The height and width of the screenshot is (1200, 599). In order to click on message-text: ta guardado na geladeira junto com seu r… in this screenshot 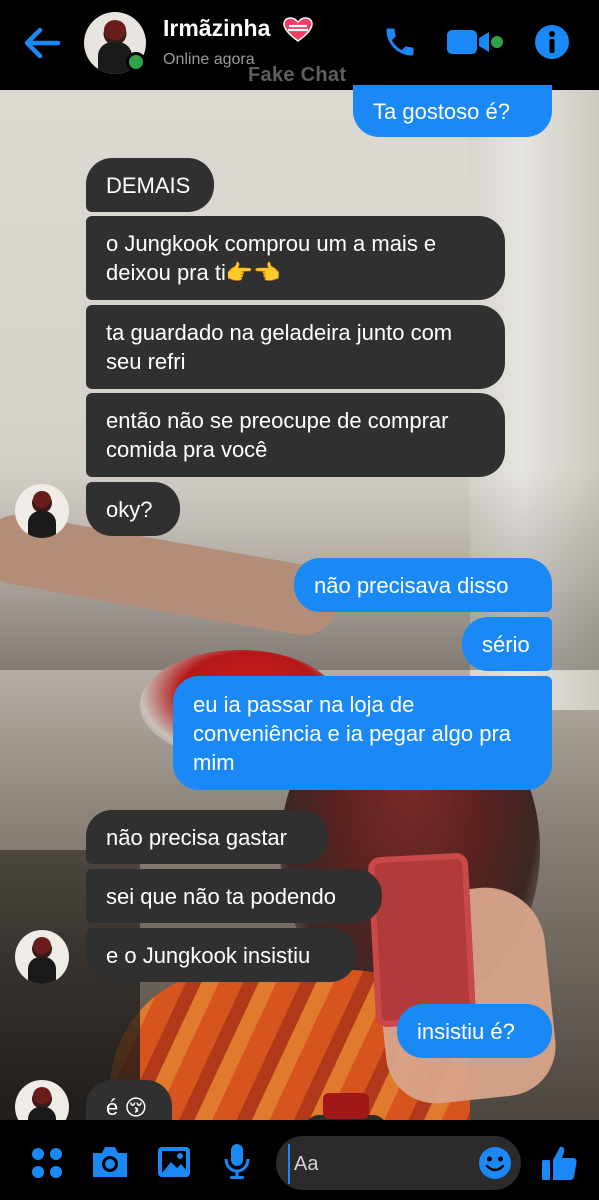, I will do `click(279, 347)`.